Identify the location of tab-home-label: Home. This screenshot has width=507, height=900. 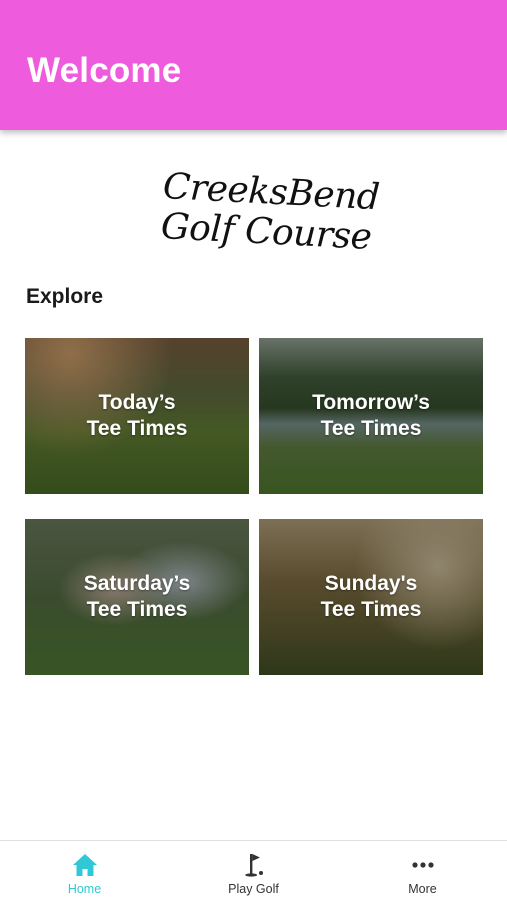
(84, 889).